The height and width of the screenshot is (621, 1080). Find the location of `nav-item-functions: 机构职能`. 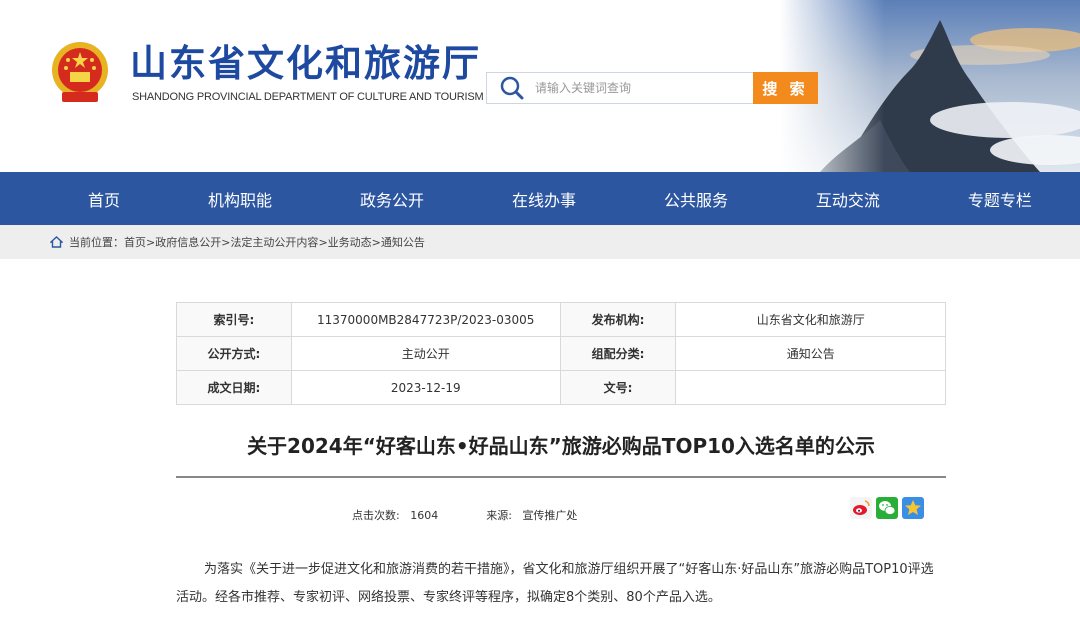

nav-item-functions: 机构职能 is located at coordinates (240, 199).